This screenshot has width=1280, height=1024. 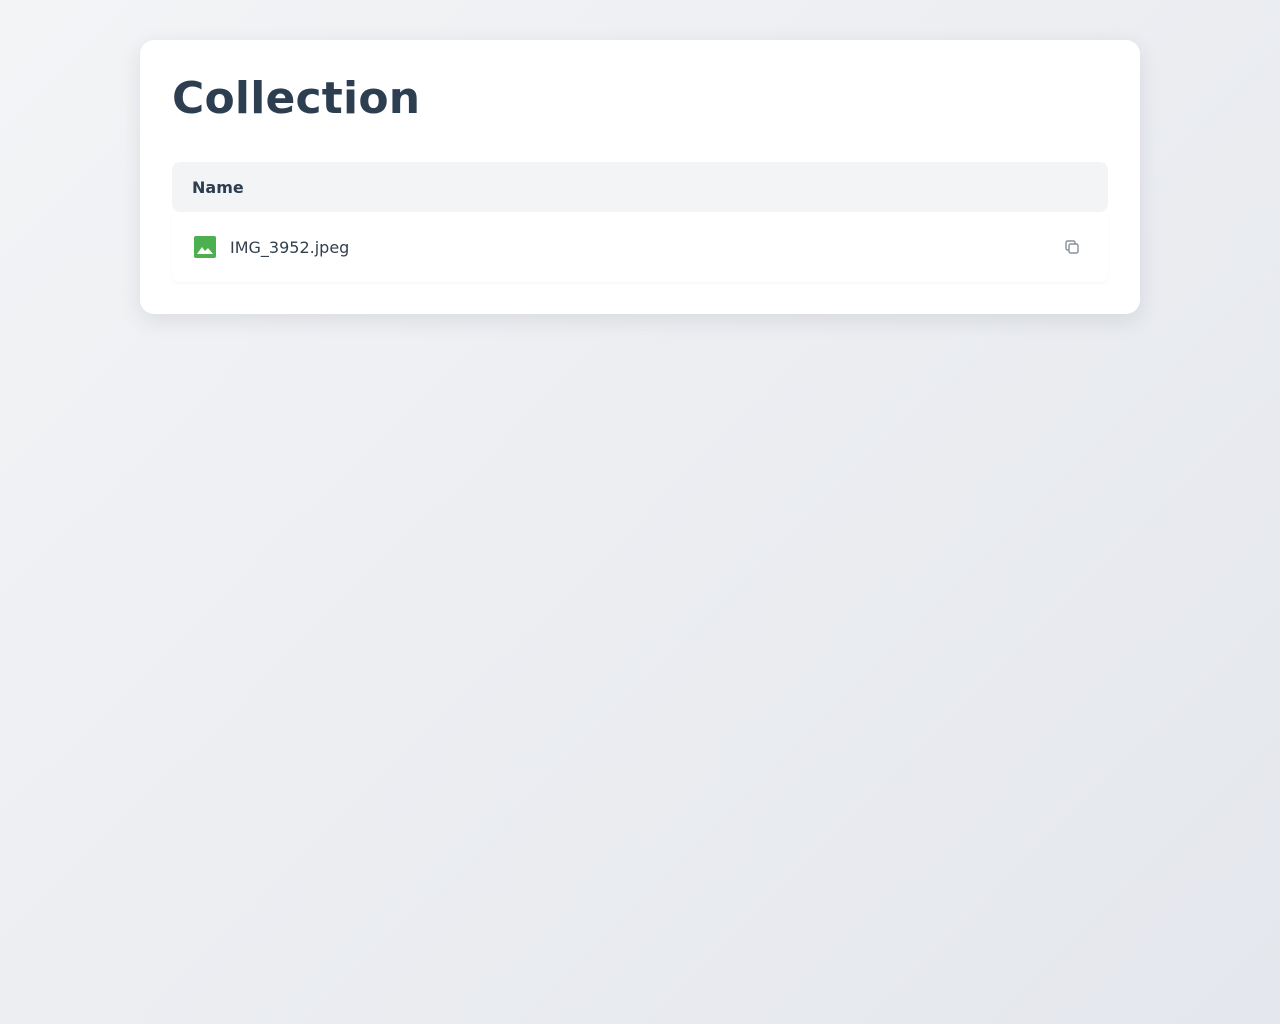 What do you see at coordinates (205, 247) in the screenshot?
I see `image-icon` at bounding box center [205, 247].